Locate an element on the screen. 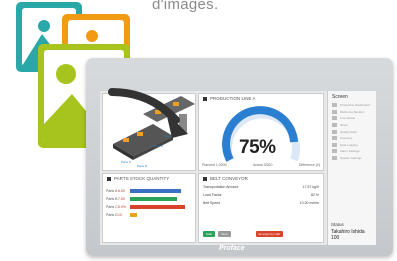  conveyor-illustration is located at coordinates (154, 128).